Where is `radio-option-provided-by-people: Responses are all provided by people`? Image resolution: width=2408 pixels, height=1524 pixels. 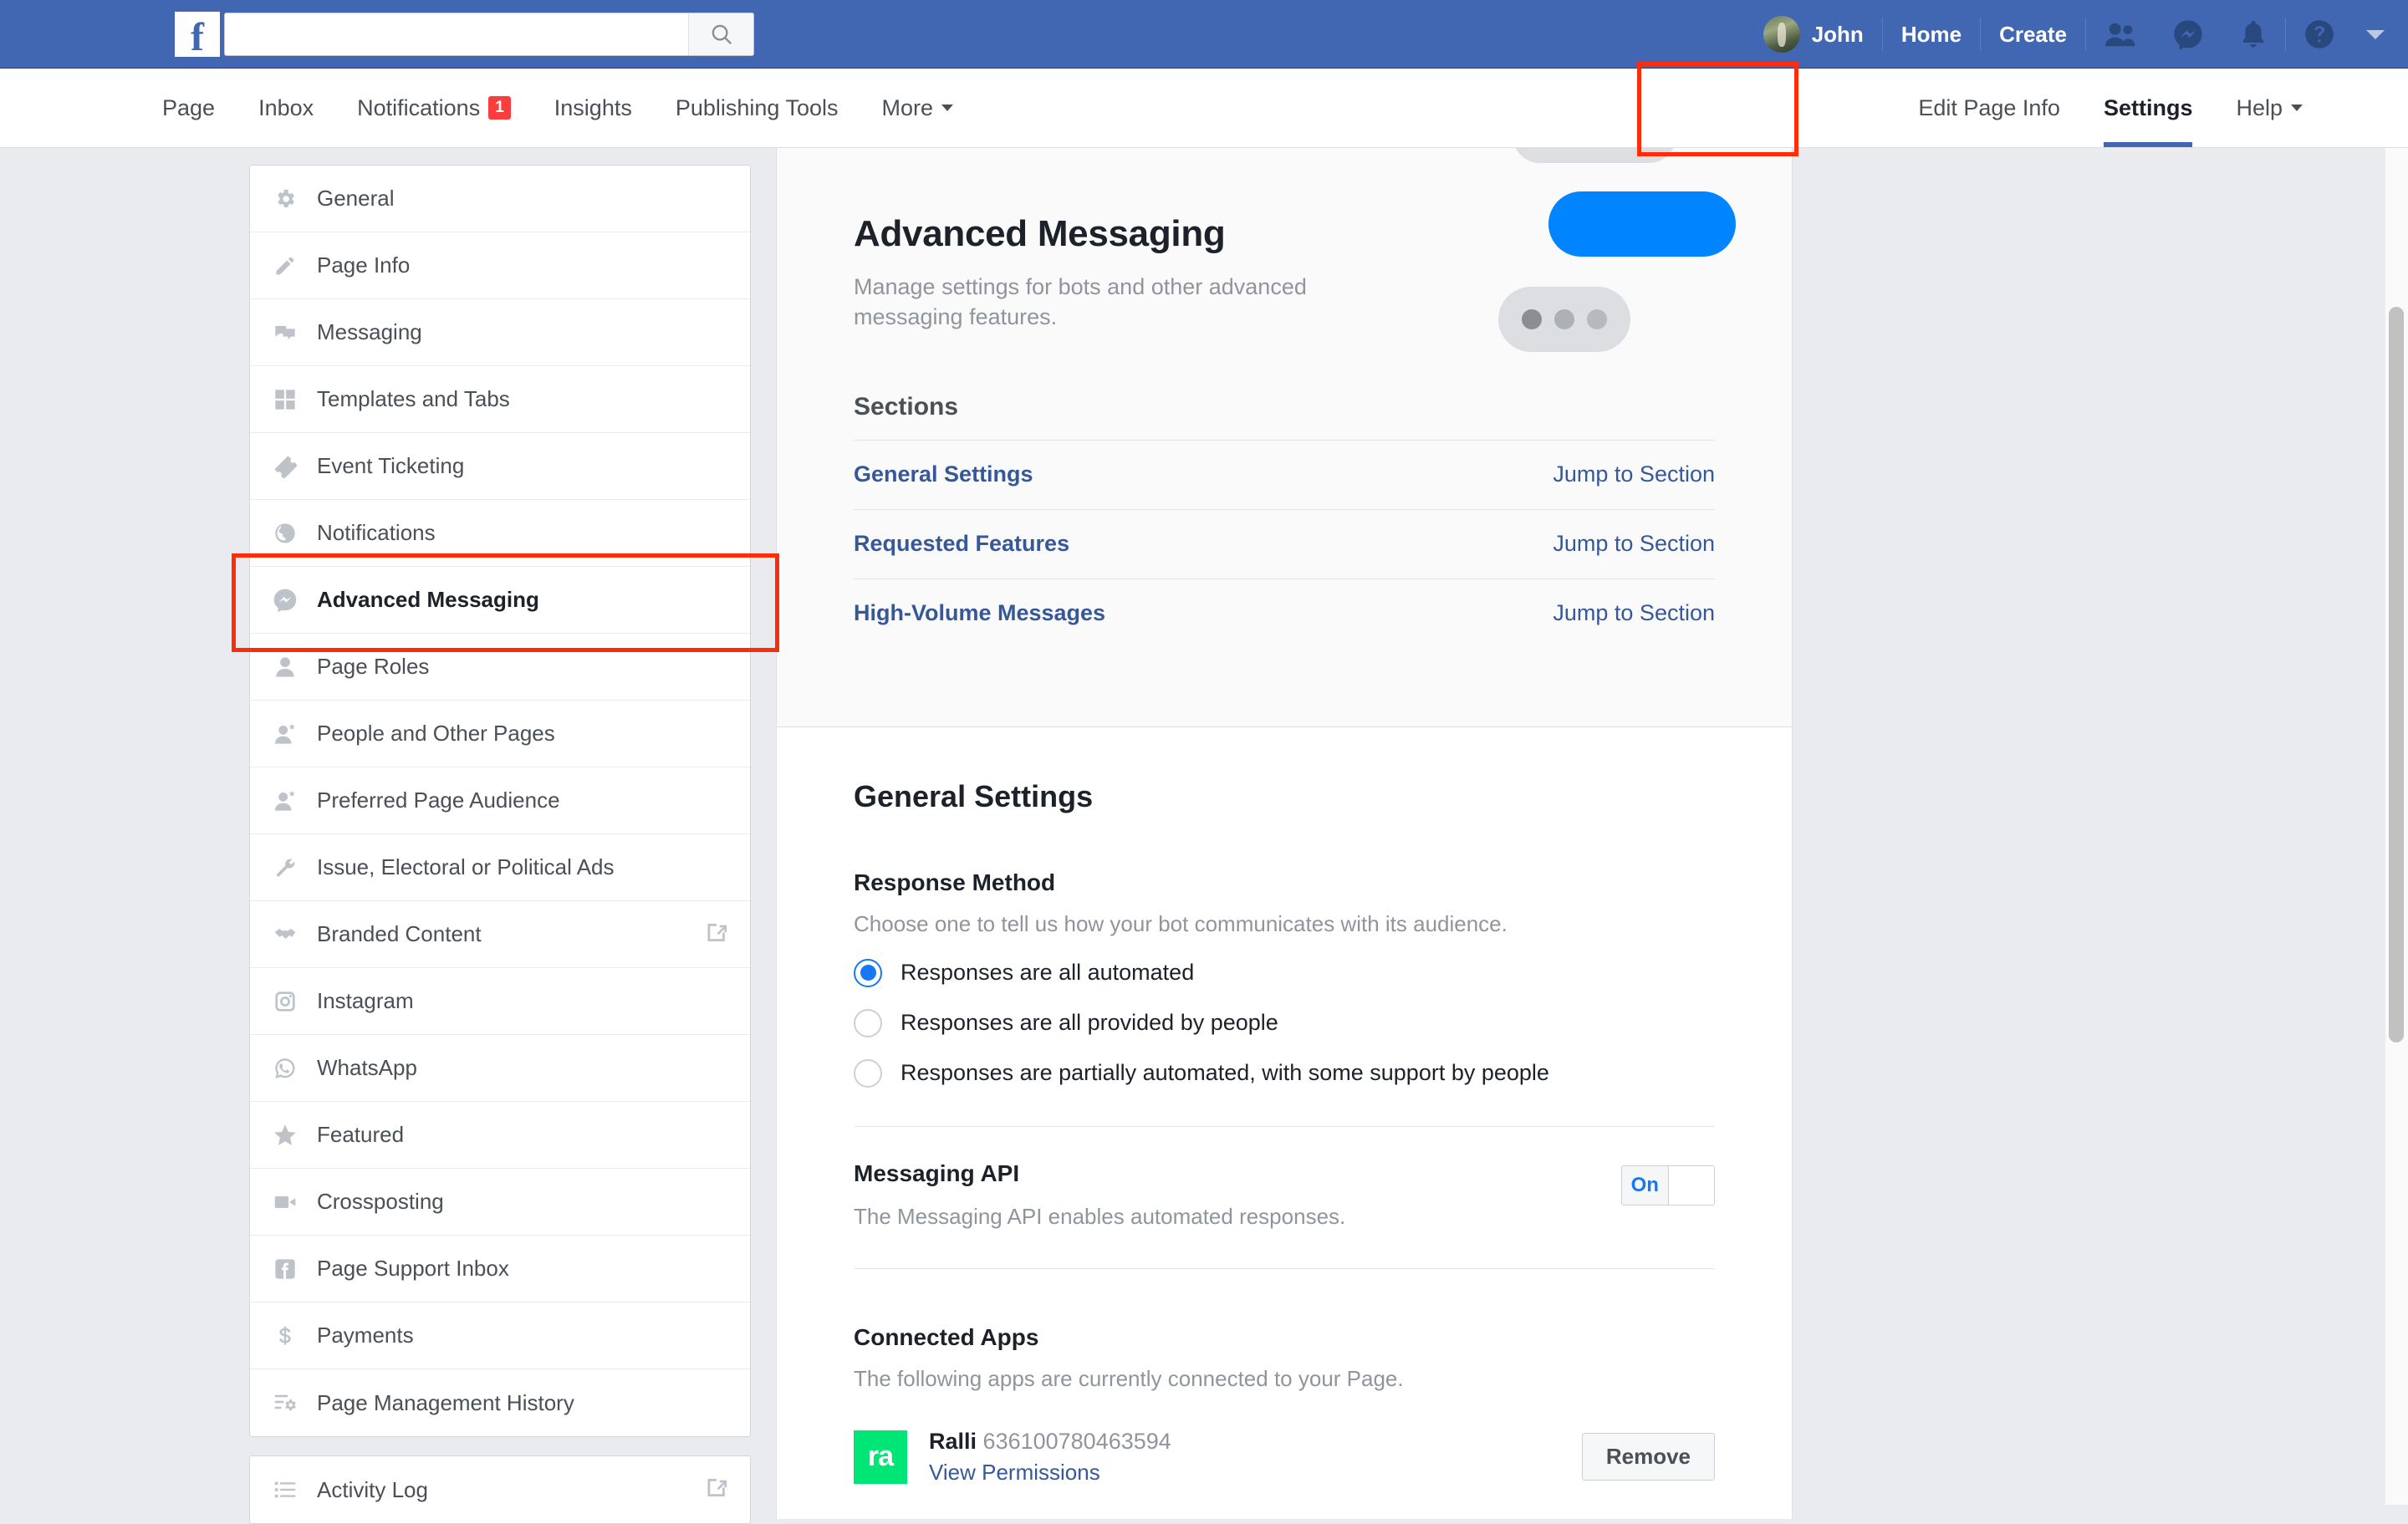
radio-option-provided-by-people: Responses are all provided by people is located at coordinates (1285, 1022).